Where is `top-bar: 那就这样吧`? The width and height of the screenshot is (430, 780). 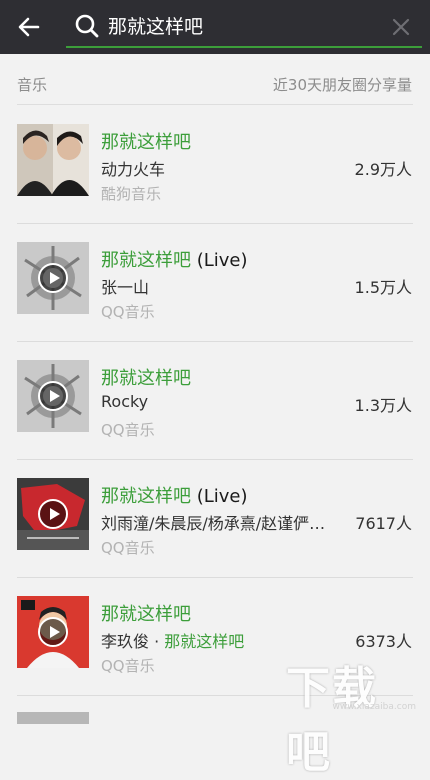
top-bar: 那就这样吧 is located at coordinates (215, 27).